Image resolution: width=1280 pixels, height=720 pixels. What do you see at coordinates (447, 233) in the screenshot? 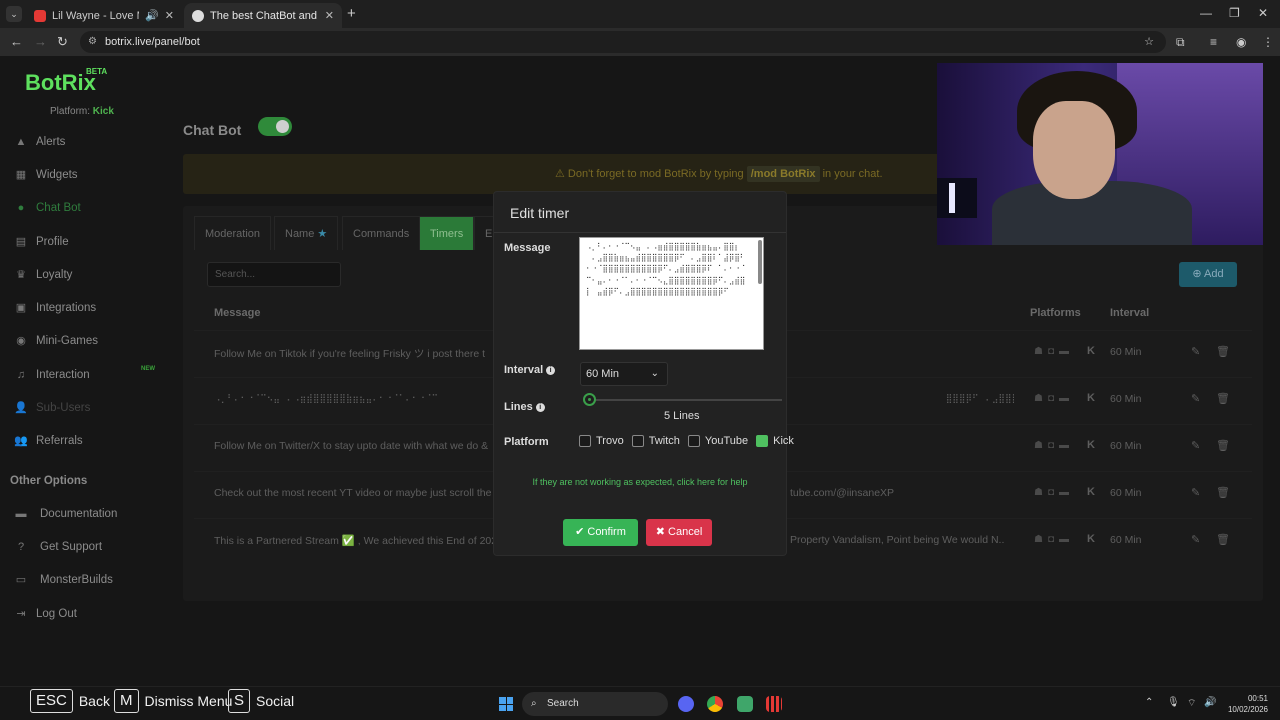
I see `tab-timers: Timers` at bounding box center [447, 233].